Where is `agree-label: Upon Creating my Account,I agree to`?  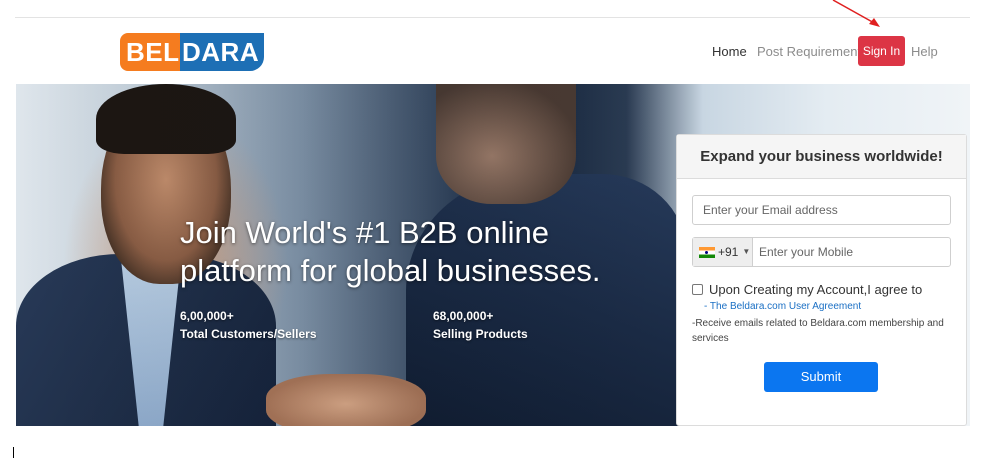 agree-label: Upon Creating my Account,I agree to is located at coordinates (816, 289).